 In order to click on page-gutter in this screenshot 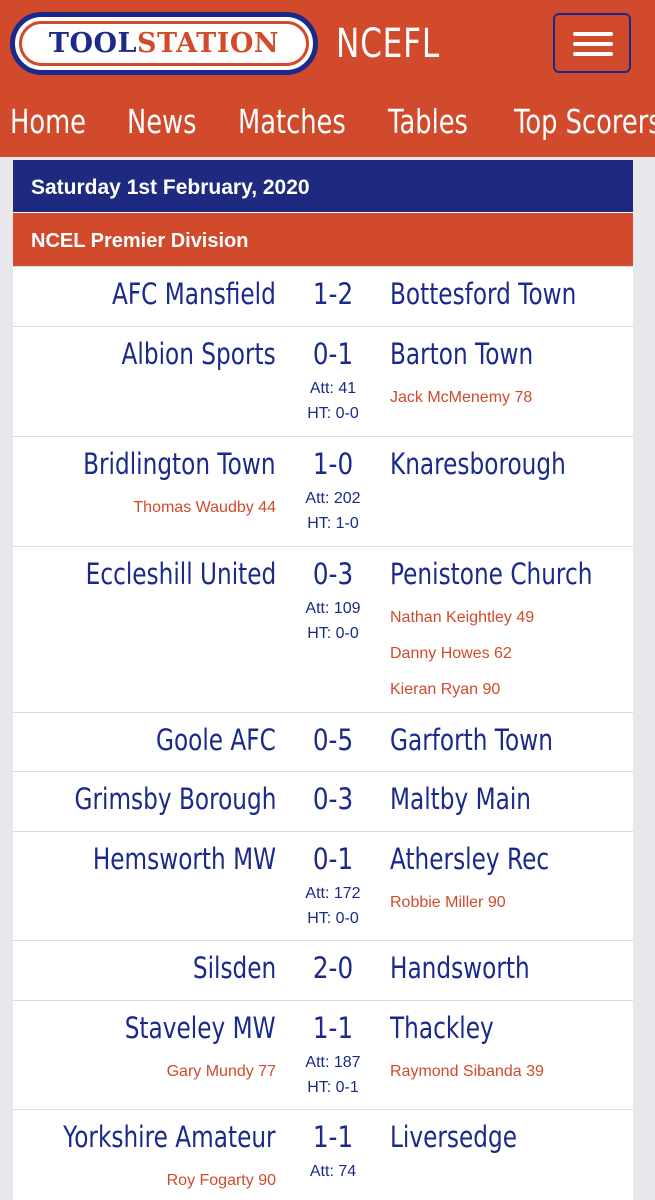, I will do `click(644, 680)`.